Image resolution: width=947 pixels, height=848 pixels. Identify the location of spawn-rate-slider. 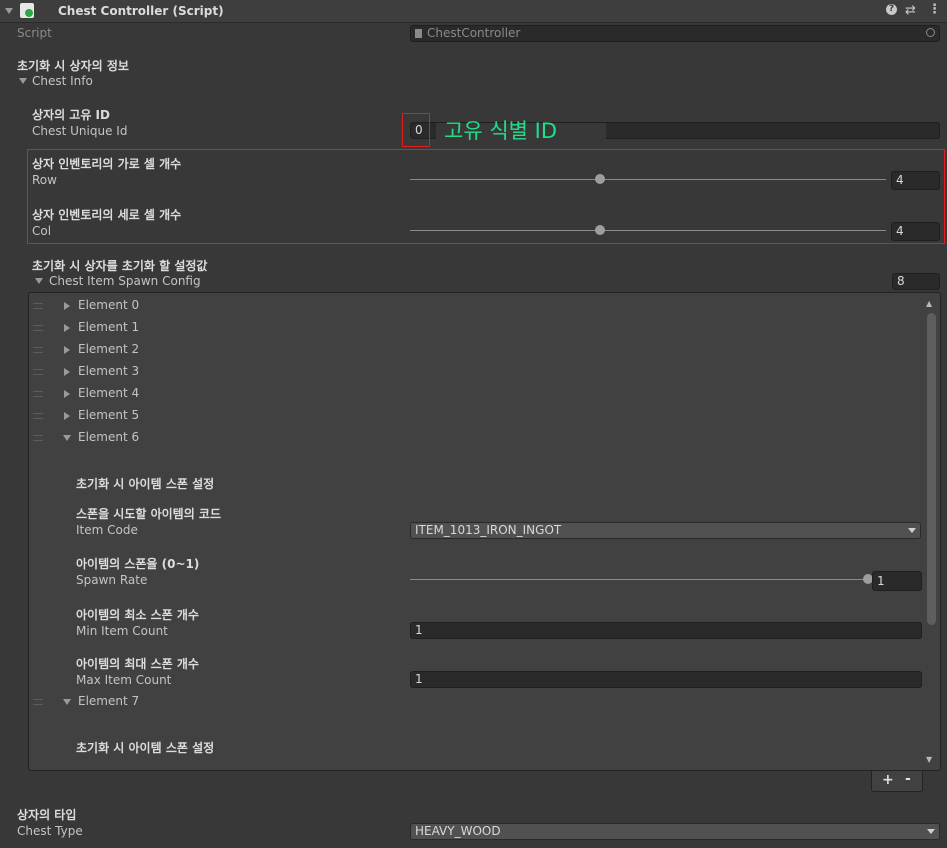
(641, 580).